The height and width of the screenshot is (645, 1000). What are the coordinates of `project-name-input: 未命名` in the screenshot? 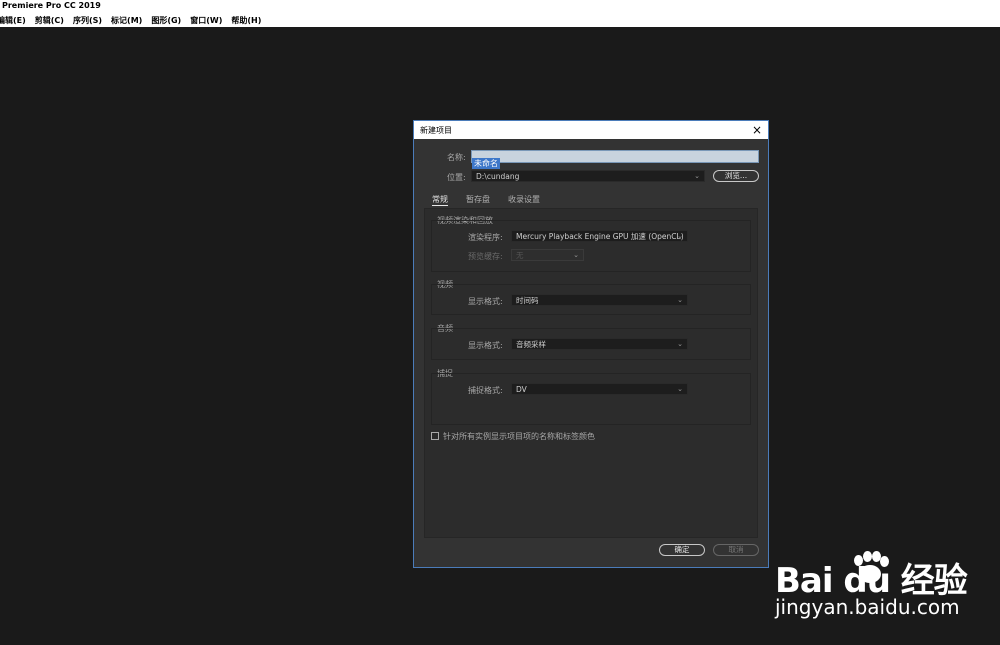 It's located at (615, 159).